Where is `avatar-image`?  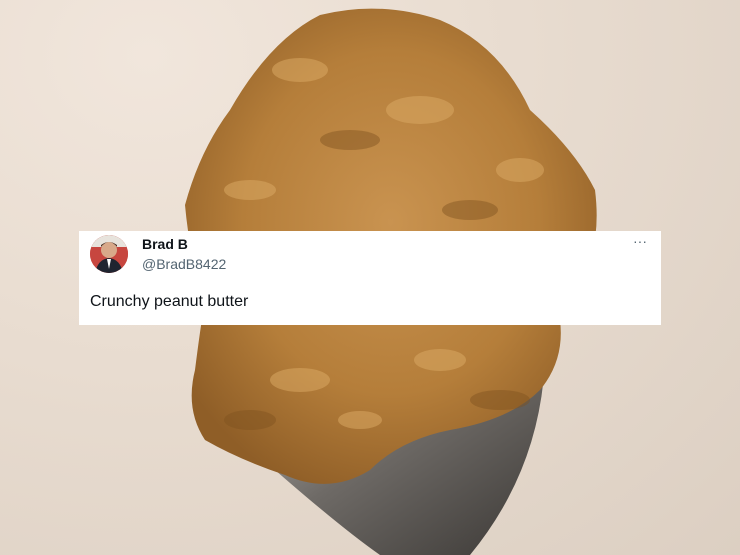
avatar-image is located at coordinates (109, 254).